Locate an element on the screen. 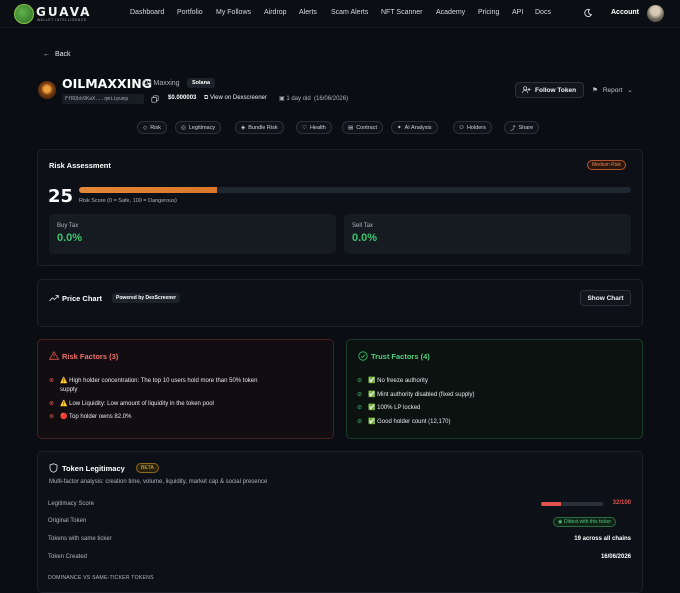  trending-up-icon is located at coordinates (54, 298).